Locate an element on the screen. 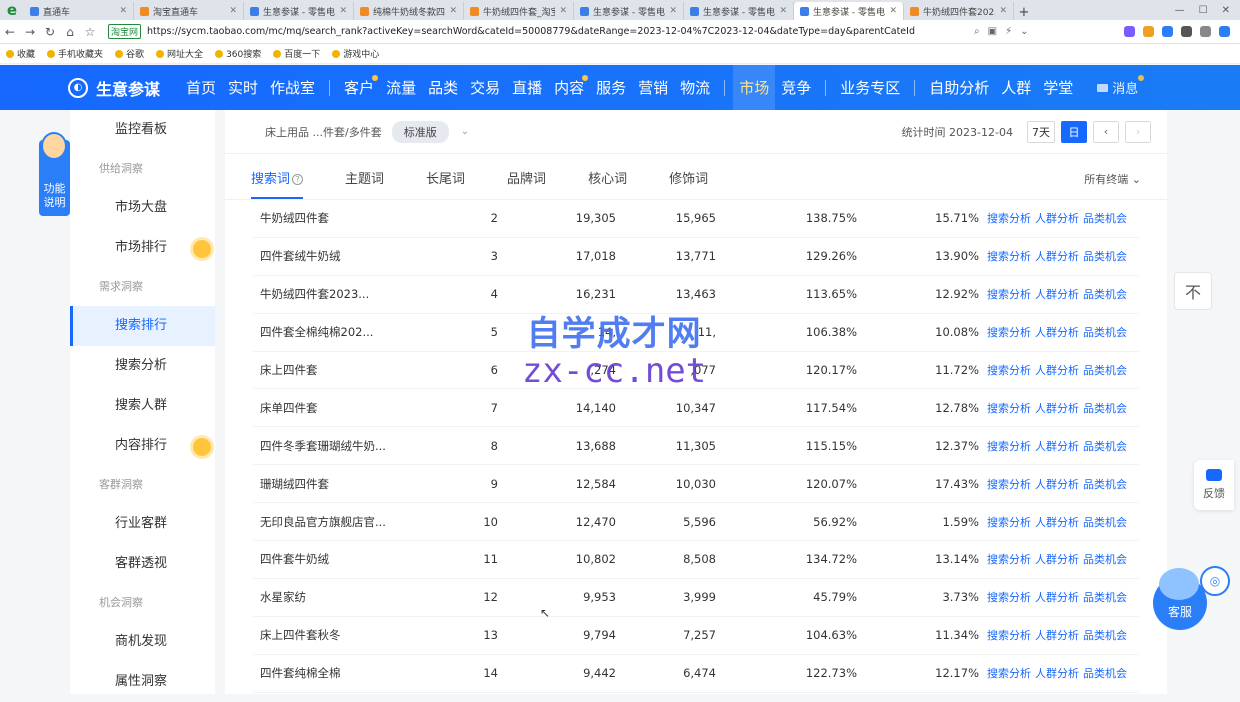  nav-item-17: 人群 is located at coordinates (1016, 87).